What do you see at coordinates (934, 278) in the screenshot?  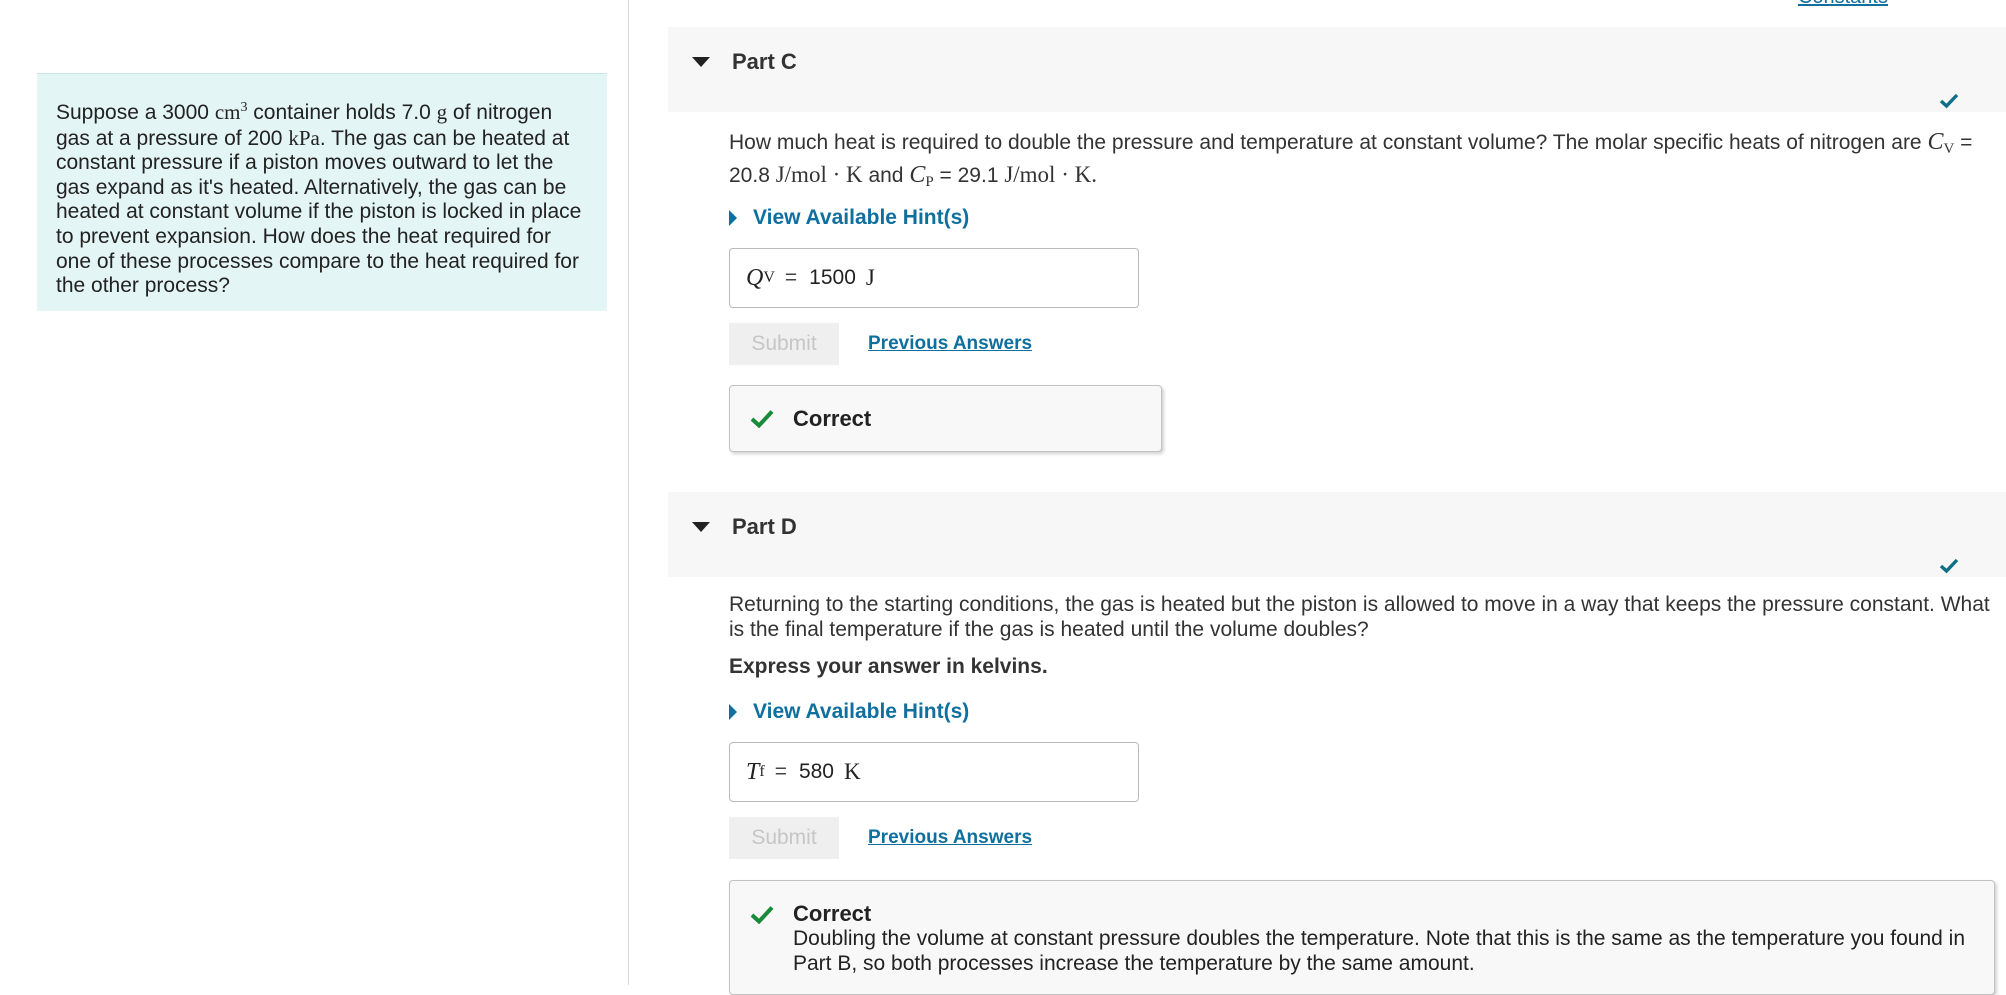 I see `answer-field: Q V = 1500 J` at bounding box center [934, 278].